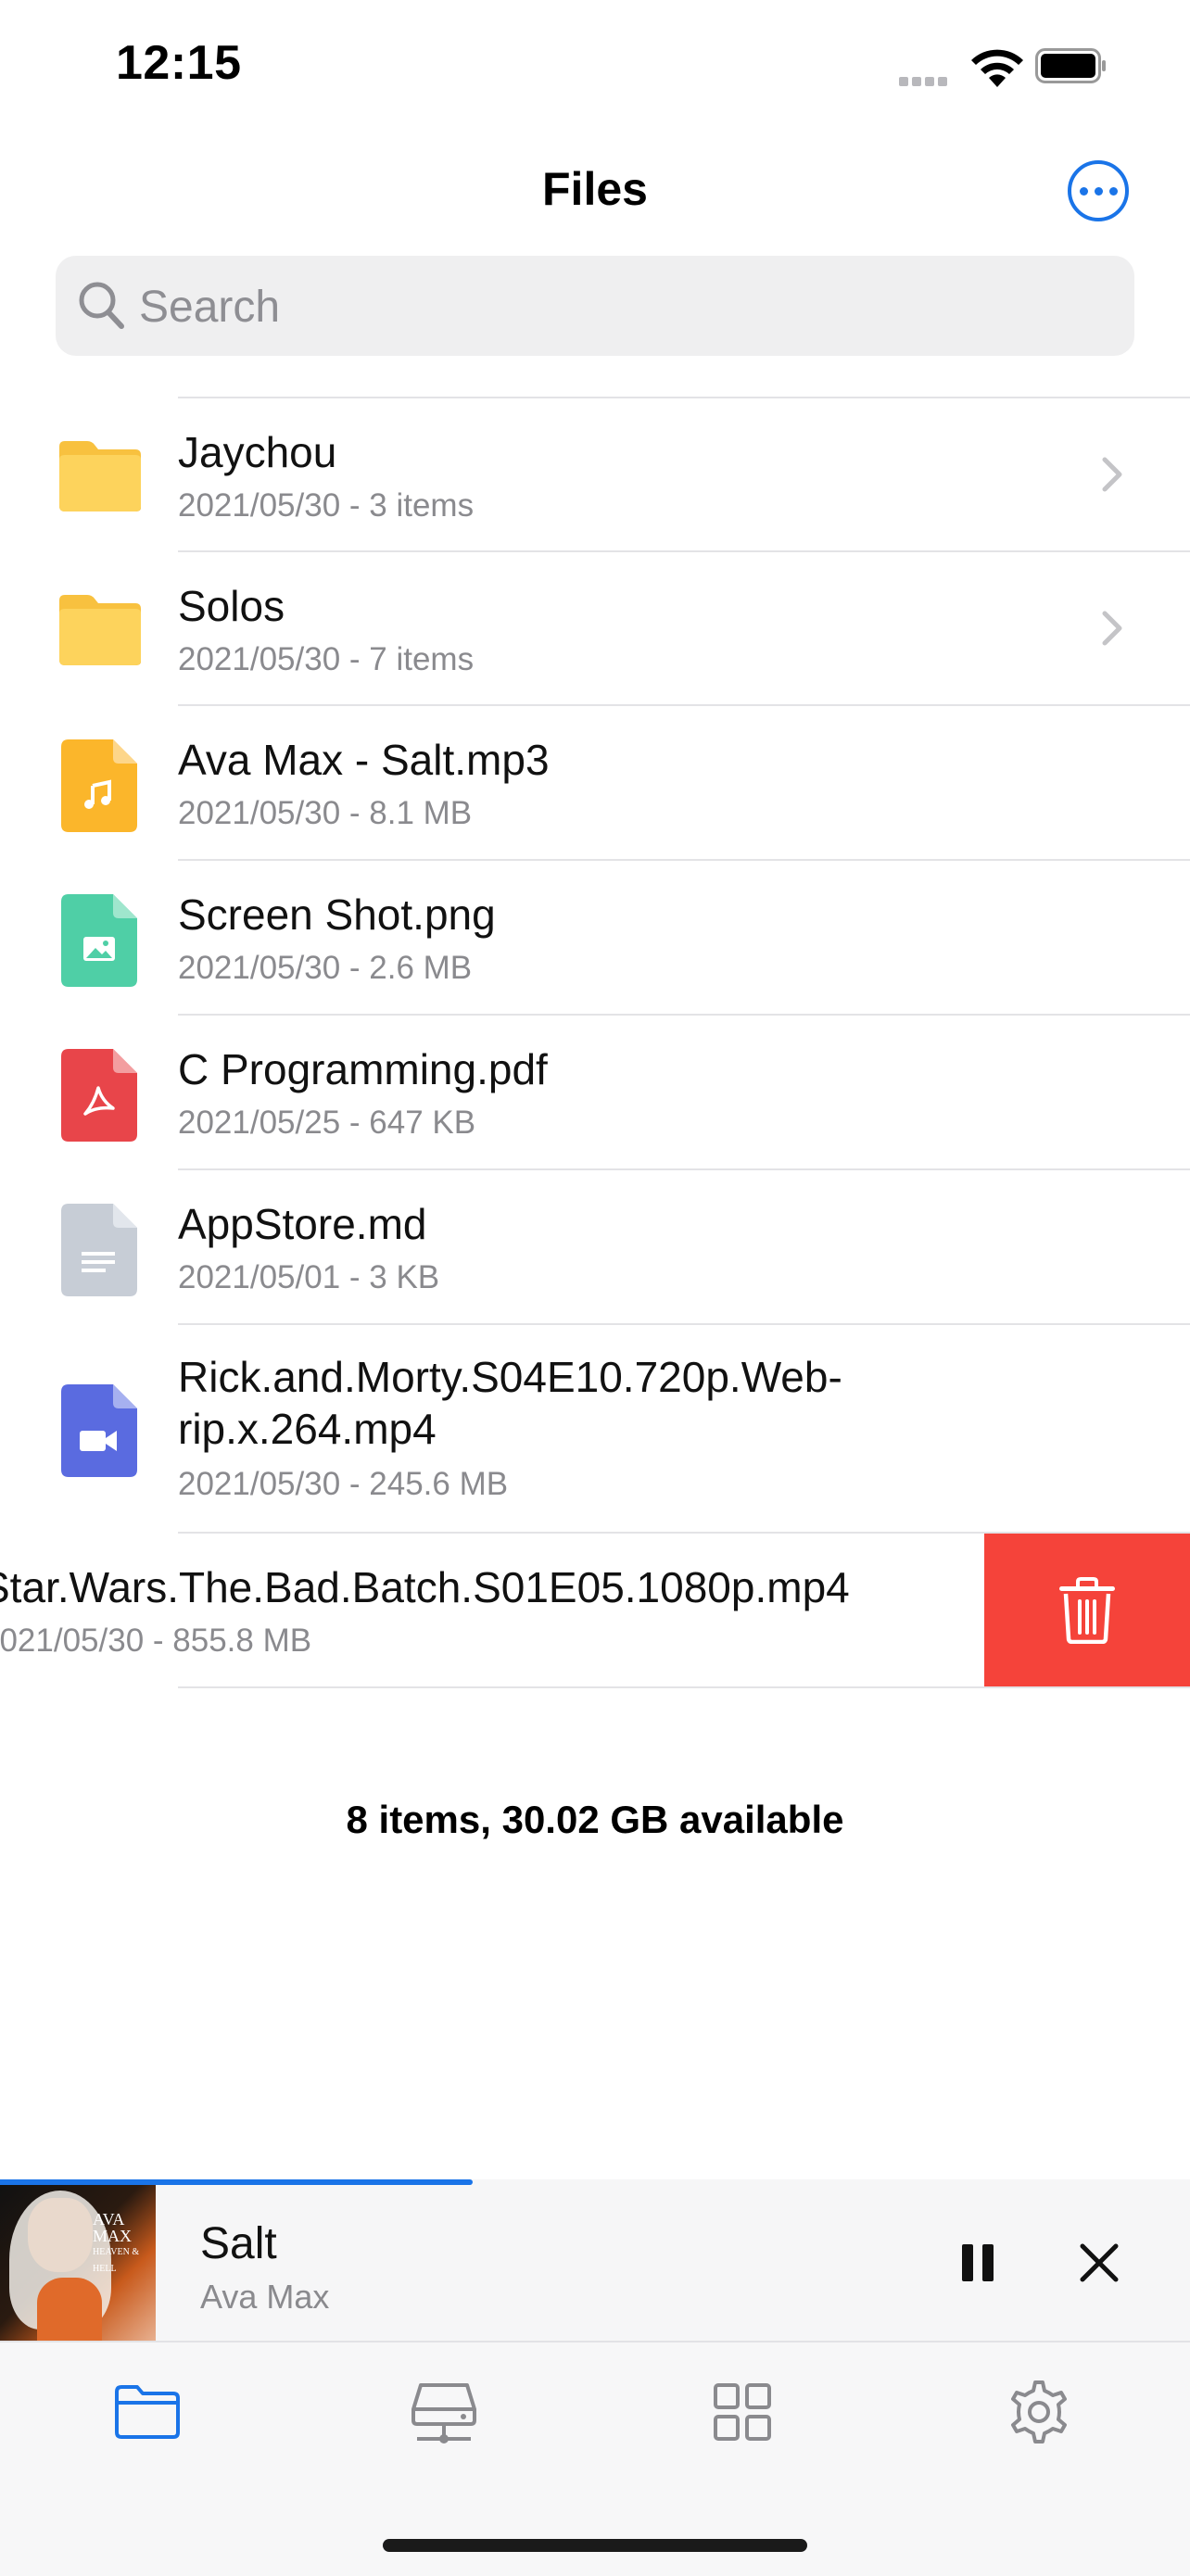 This screenshot has width=1190, height=2576. I want to click on file-name: Ava Max - Salt.mp3, so click(364, 760).